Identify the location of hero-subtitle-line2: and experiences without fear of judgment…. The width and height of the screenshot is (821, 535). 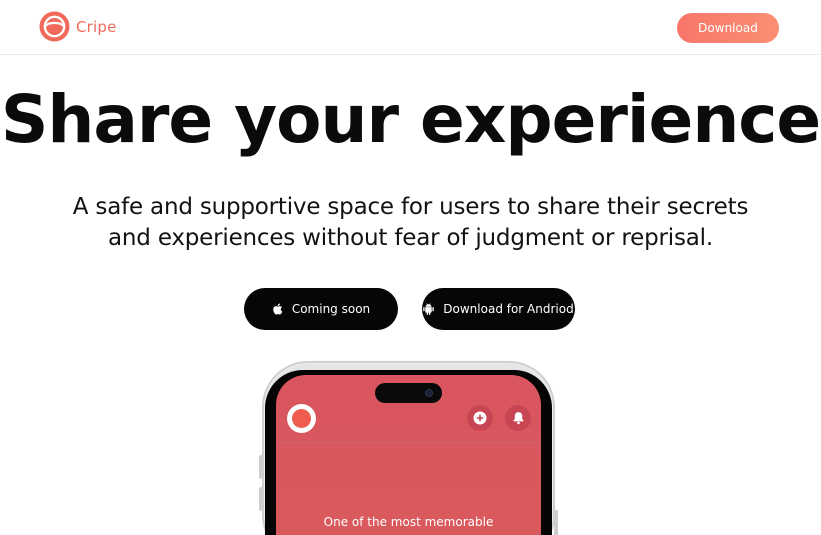
(410, 238).